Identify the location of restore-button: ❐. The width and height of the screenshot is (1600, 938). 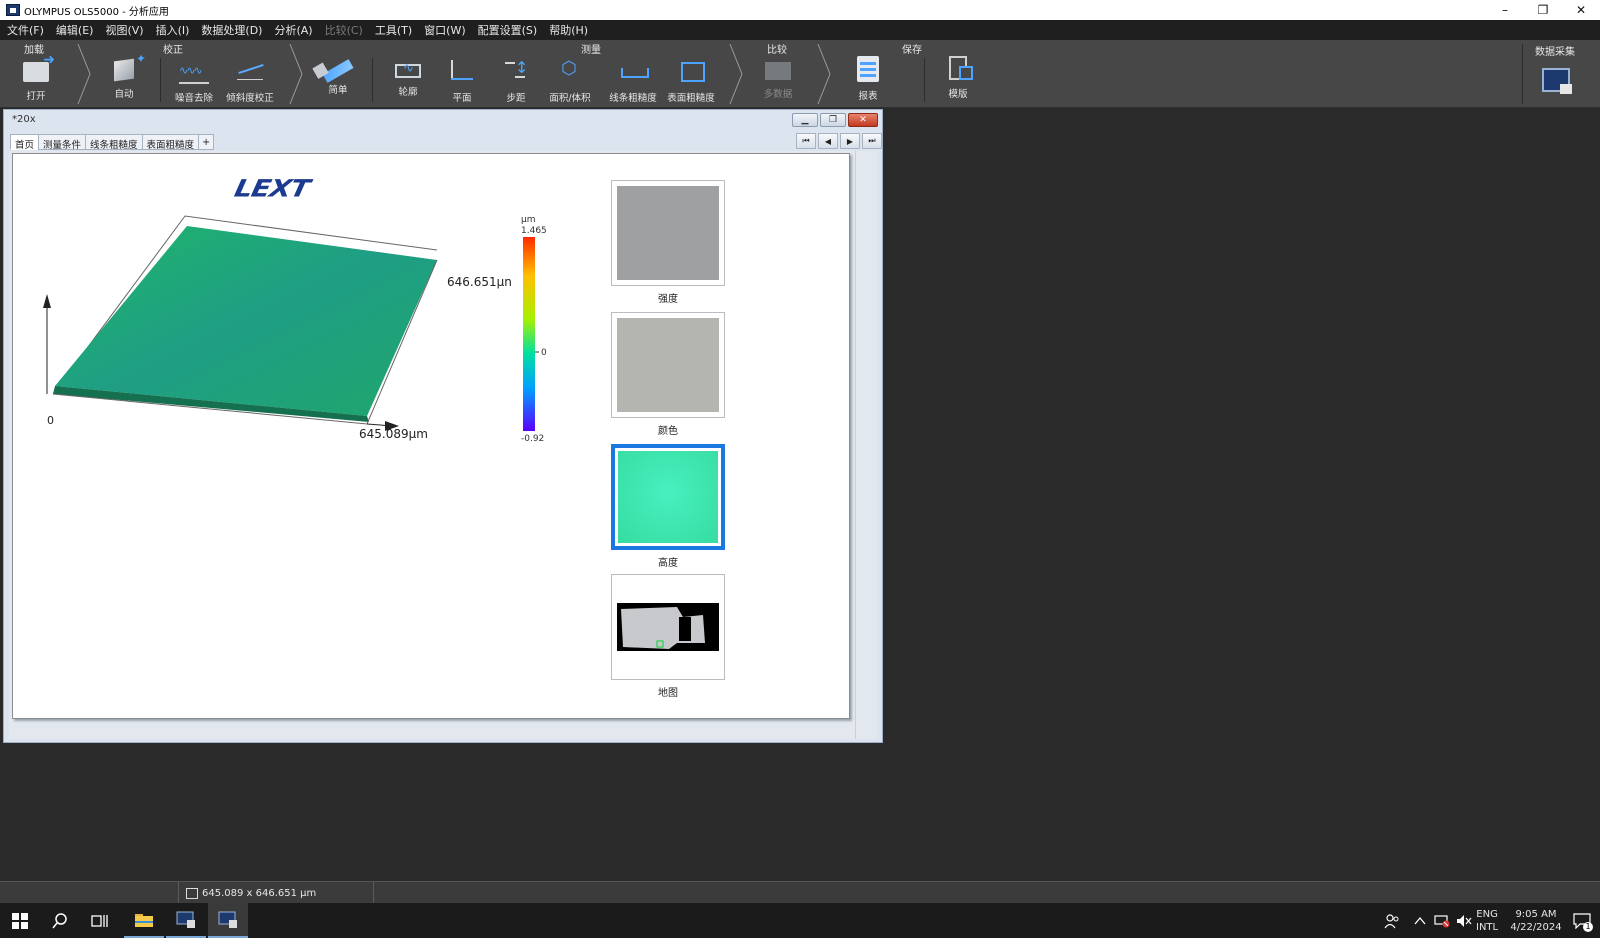
(1543, 10).